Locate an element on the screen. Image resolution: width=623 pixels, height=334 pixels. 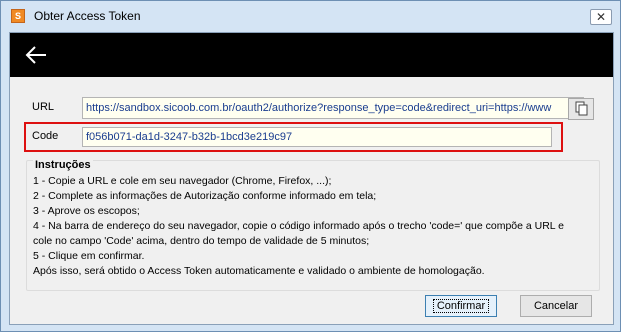
window-title: Obter Access Token is located at coordinates (87, 16).